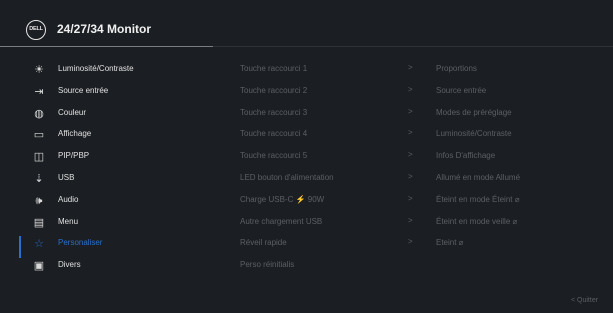 The height and width of the screenshot is (313, 613). What do you see at coordinates (335, 92) in the screenshot?
I see `submenu-option: Touche raccourci 2 >` at bounding box center [335, 92].